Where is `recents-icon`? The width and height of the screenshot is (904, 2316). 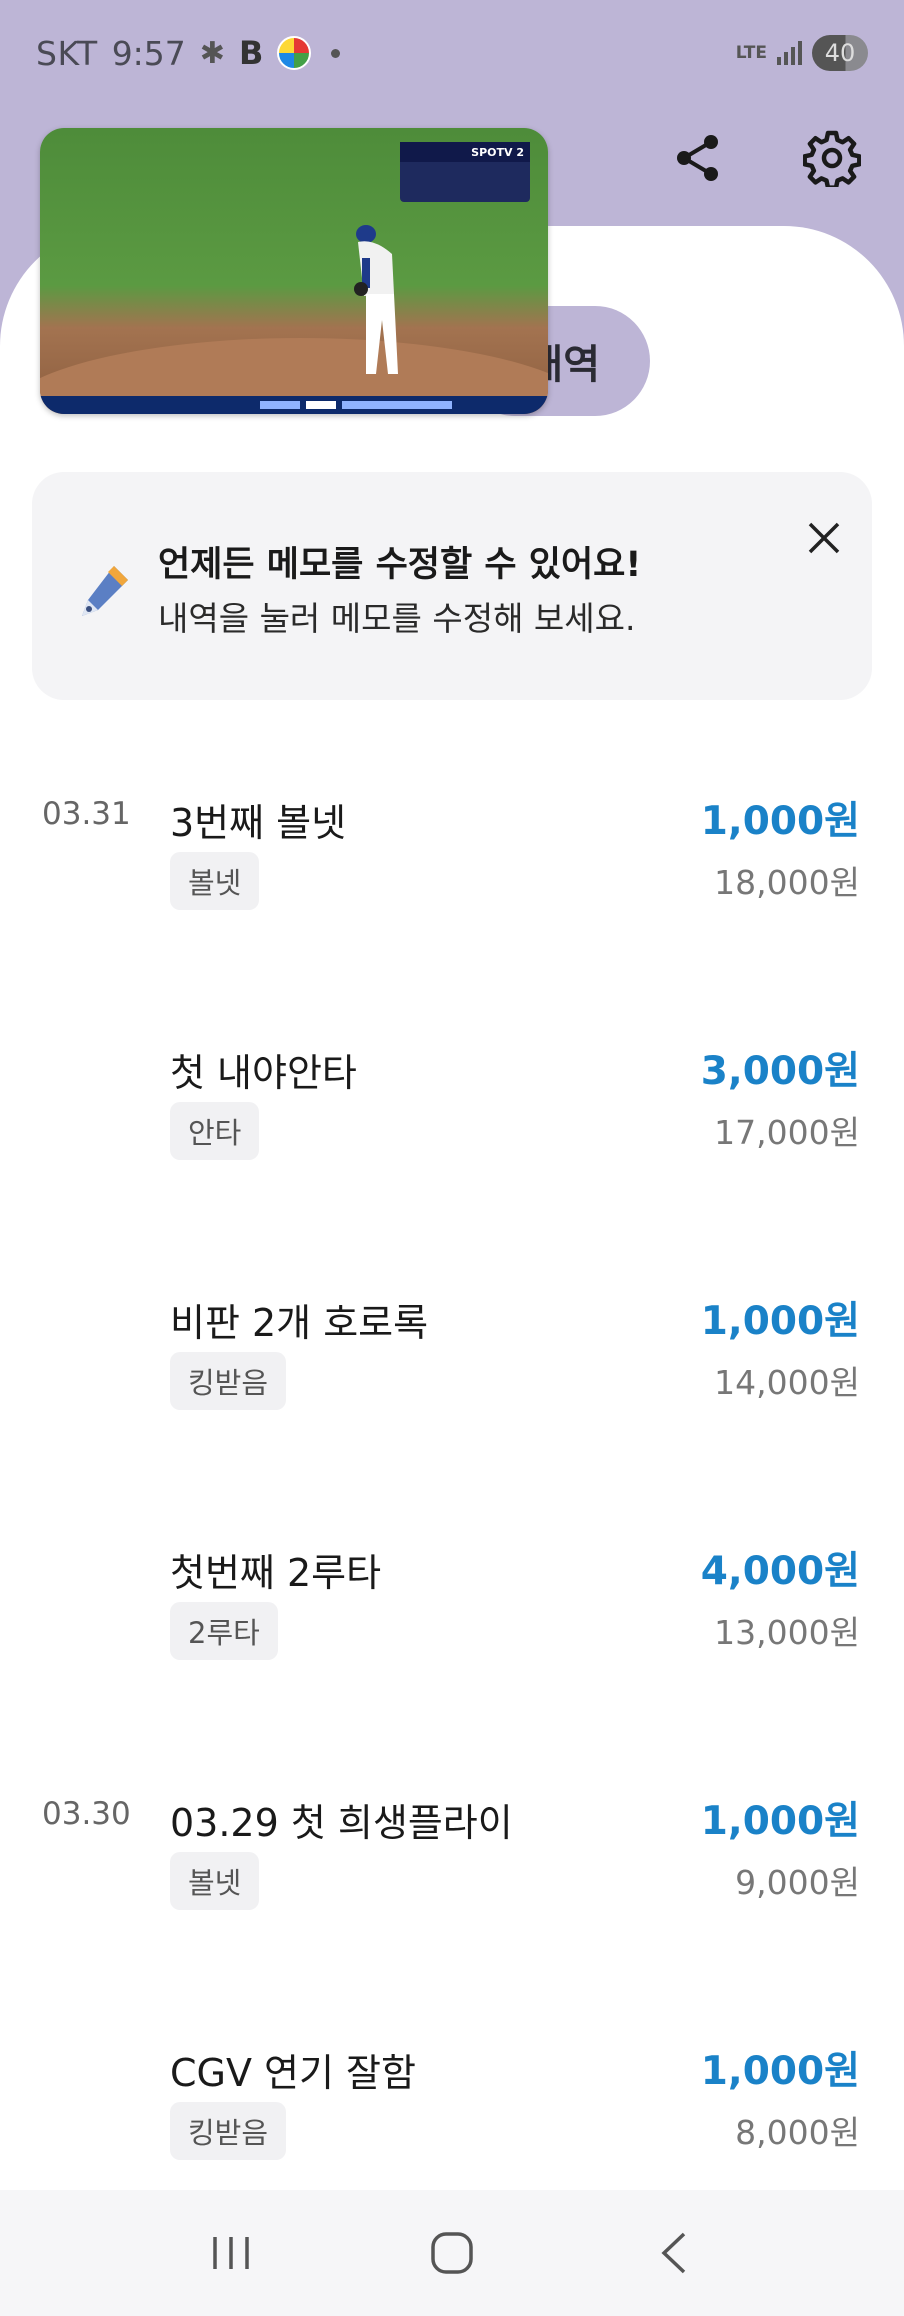 recents-icon is located at coordinates (230, 2253).